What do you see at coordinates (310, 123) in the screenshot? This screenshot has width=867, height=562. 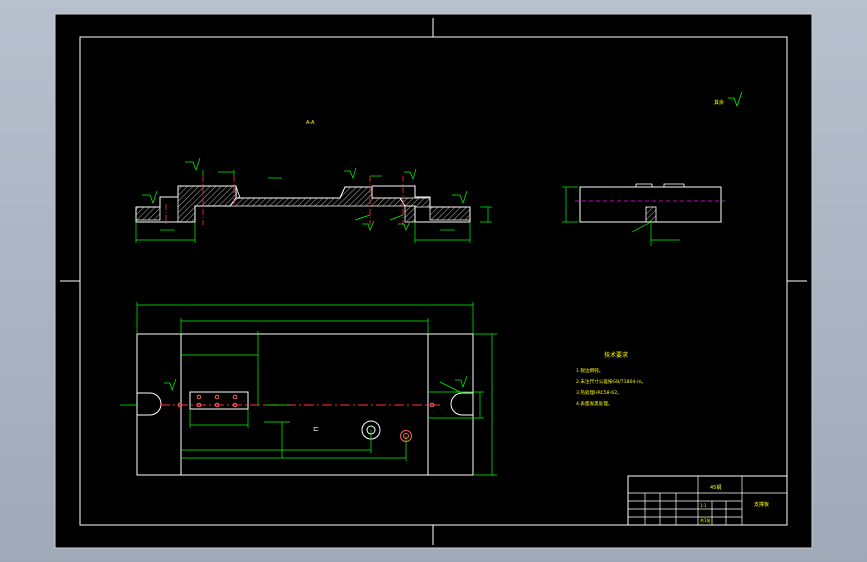 I see `section-label: A-A` at bounding box center [310, 123].